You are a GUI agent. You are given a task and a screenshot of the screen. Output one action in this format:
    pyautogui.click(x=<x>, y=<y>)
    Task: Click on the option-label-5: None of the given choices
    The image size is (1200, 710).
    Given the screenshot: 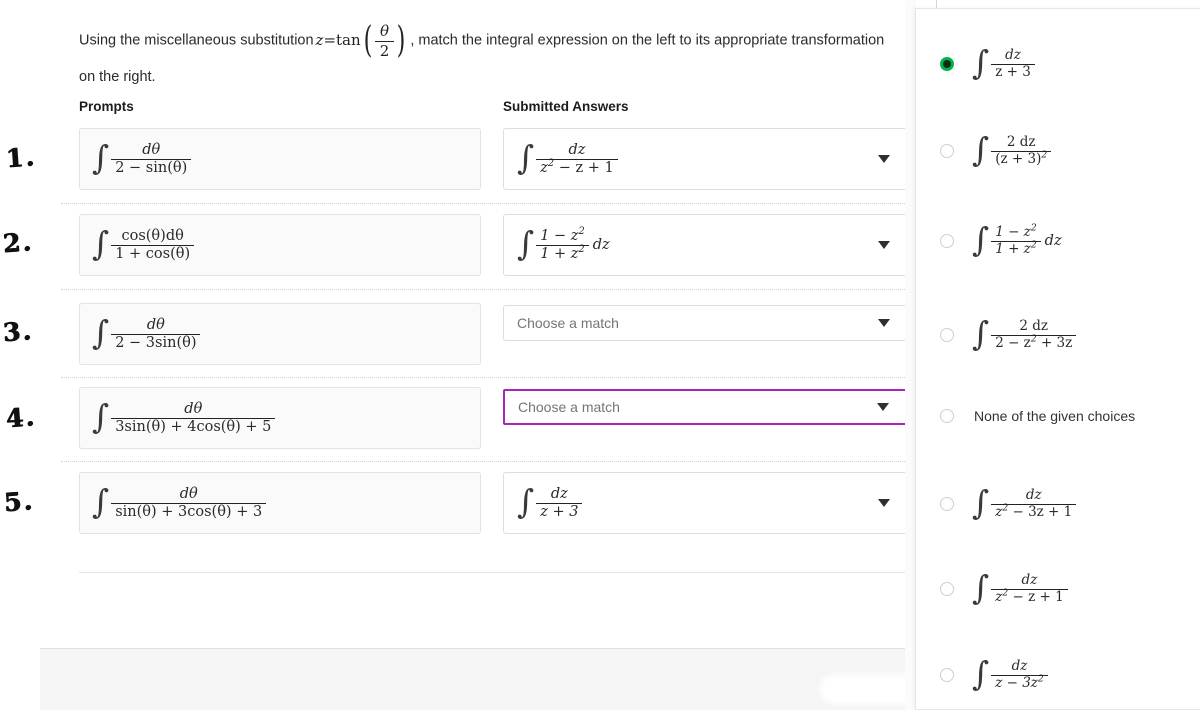 What is the action you would take?
    pyautogui.click(x=1055, y=416)
    